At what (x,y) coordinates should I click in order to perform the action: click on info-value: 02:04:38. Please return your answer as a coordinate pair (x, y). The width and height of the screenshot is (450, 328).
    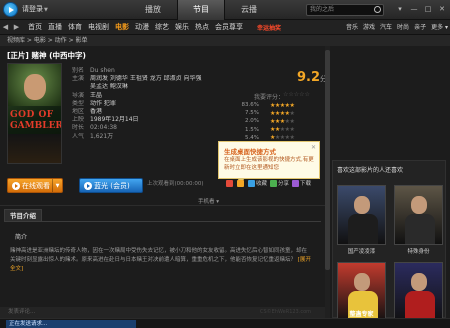
    Looking at the image, I should click on (103, 127).